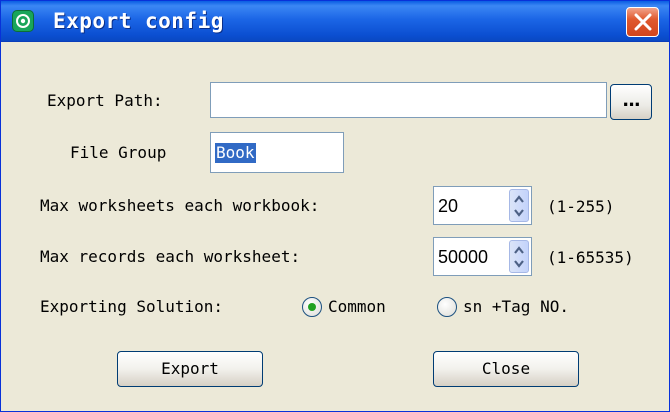 The width and height of the screenshot is (670, 412). What do you see at coordinates (138, 21) in the screenshot?
I see `window-title: Export config` at bounding box center [138, 21].